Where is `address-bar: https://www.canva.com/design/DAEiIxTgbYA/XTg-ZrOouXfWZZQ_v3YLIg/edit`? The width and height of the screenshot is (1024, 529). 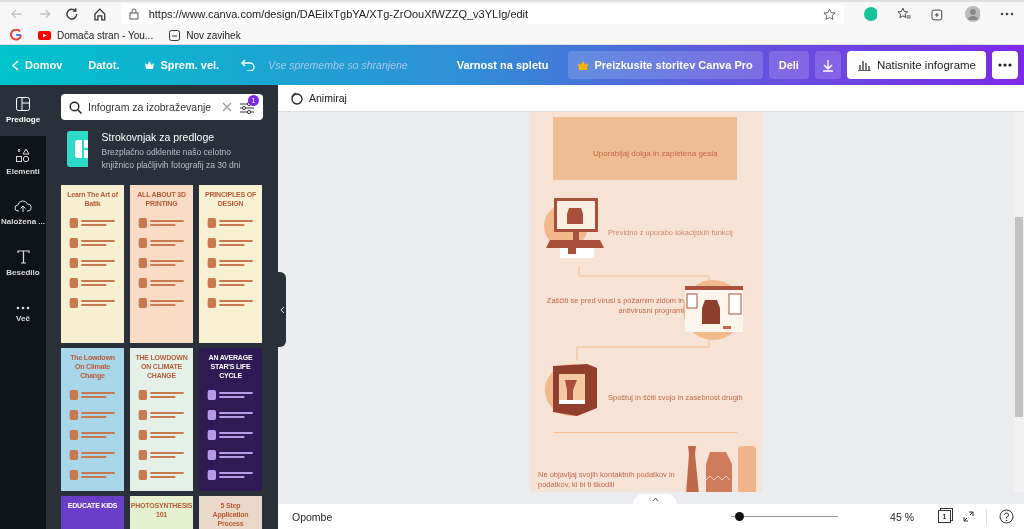
address-bar: https://www.canva.com/design/DAEiIxTgbYA/XTg-ZrOouXfWZZQ_v3YLIg/edit is located at coordinates (482, 14).